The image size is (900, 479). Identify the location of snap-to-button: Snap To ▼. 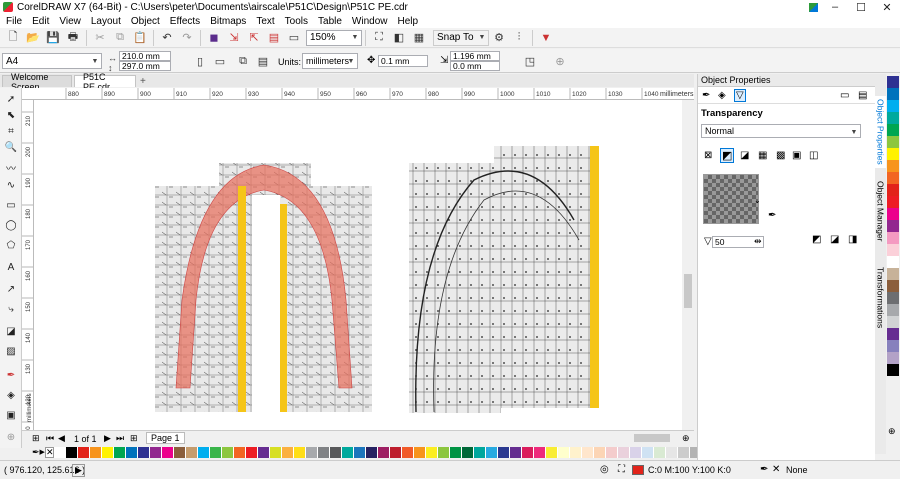
(461, 37).